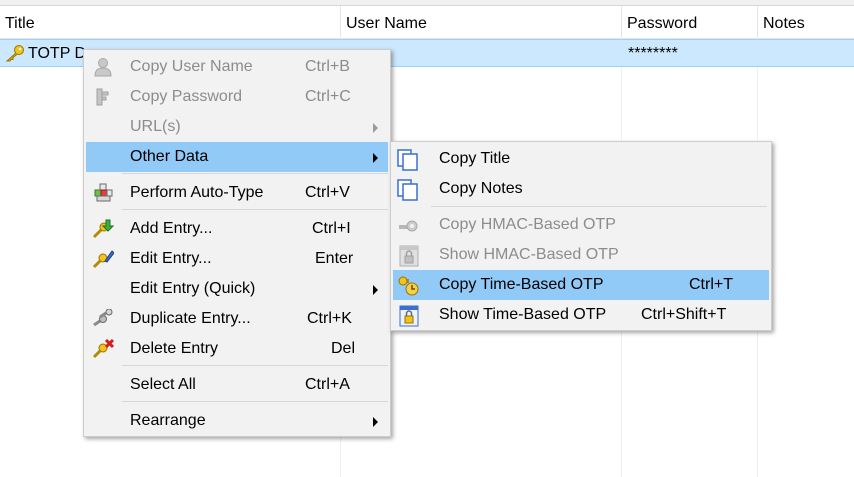 This screenshot has height=477, width=854. Describe the element at coordinates (103, 318) in the screenshot. I see `duplicate-key-icon` at that location.